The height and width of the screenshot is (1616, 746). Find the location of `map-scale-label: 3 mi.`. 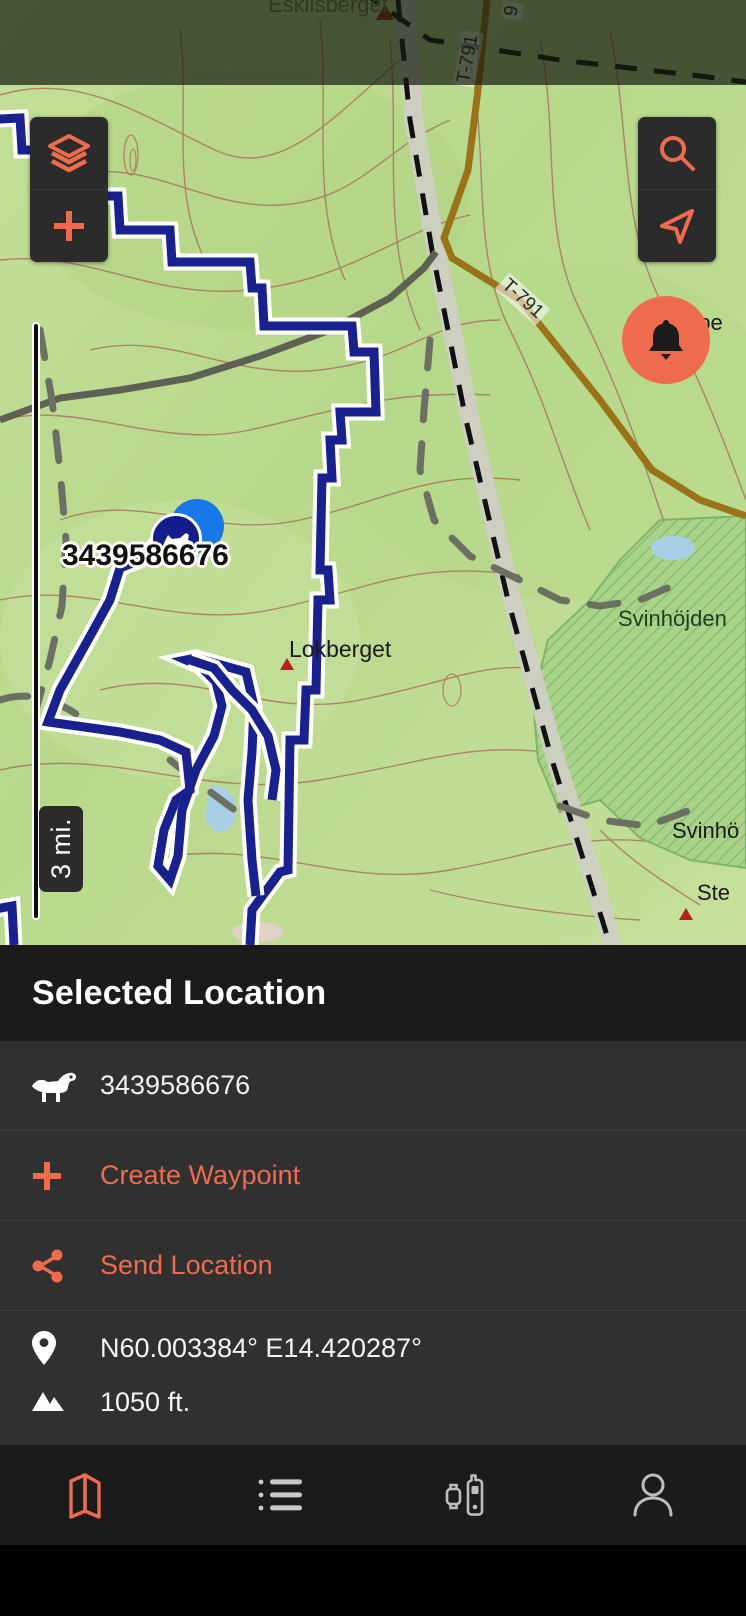

map-scale-label: 3 mi. is located at coordinates (61, 849).